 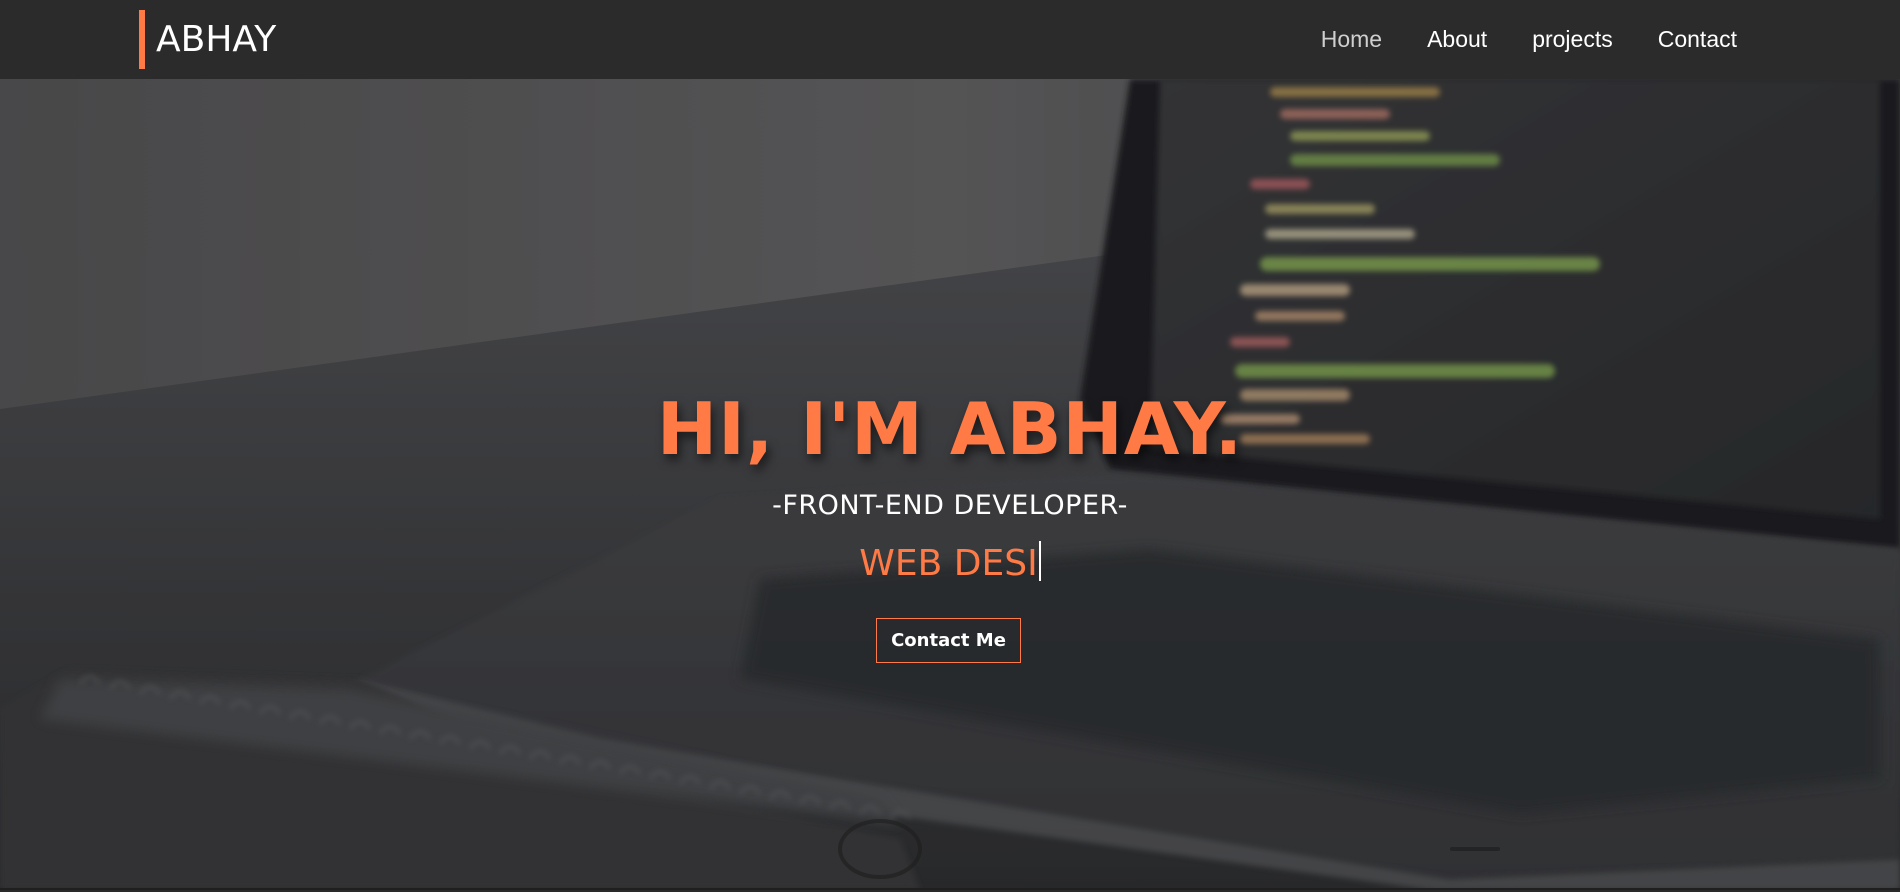 What do you see at coordinates (1506, 39) in the screenshot?
I see `nav-menu: Home About projects Contact` at bounding box center [1506, 39].